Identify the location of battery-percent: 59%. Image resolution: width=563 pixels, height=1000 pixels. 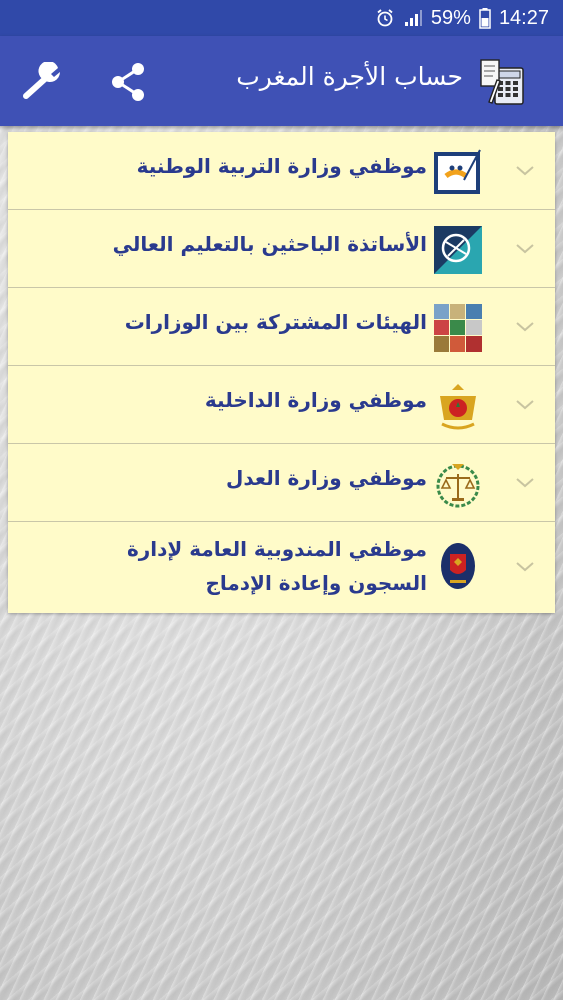
(450, 17).